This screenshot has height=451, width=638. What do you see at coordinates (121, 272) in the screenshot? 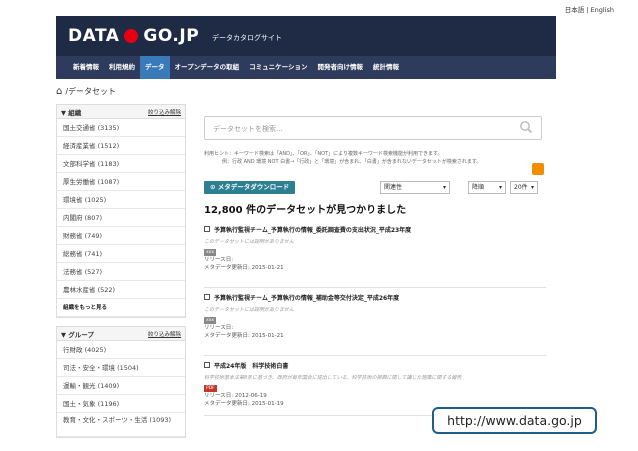
I see `facet-item: 法務省 (527)` at bounding box center [121, 272].